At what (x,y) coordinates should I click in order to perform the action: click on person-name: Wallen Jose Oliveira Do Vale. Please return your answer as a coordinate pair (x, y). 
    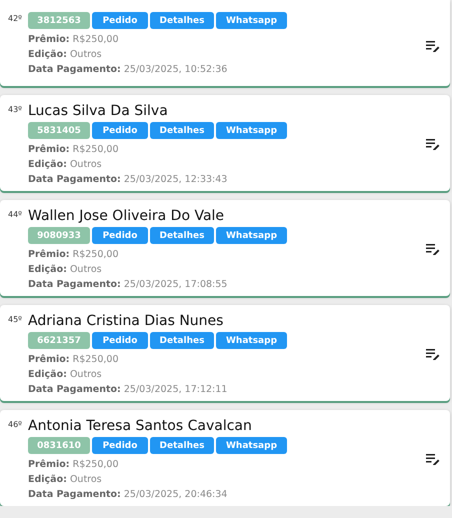
    Looking at the image, I should click on (127, 216).